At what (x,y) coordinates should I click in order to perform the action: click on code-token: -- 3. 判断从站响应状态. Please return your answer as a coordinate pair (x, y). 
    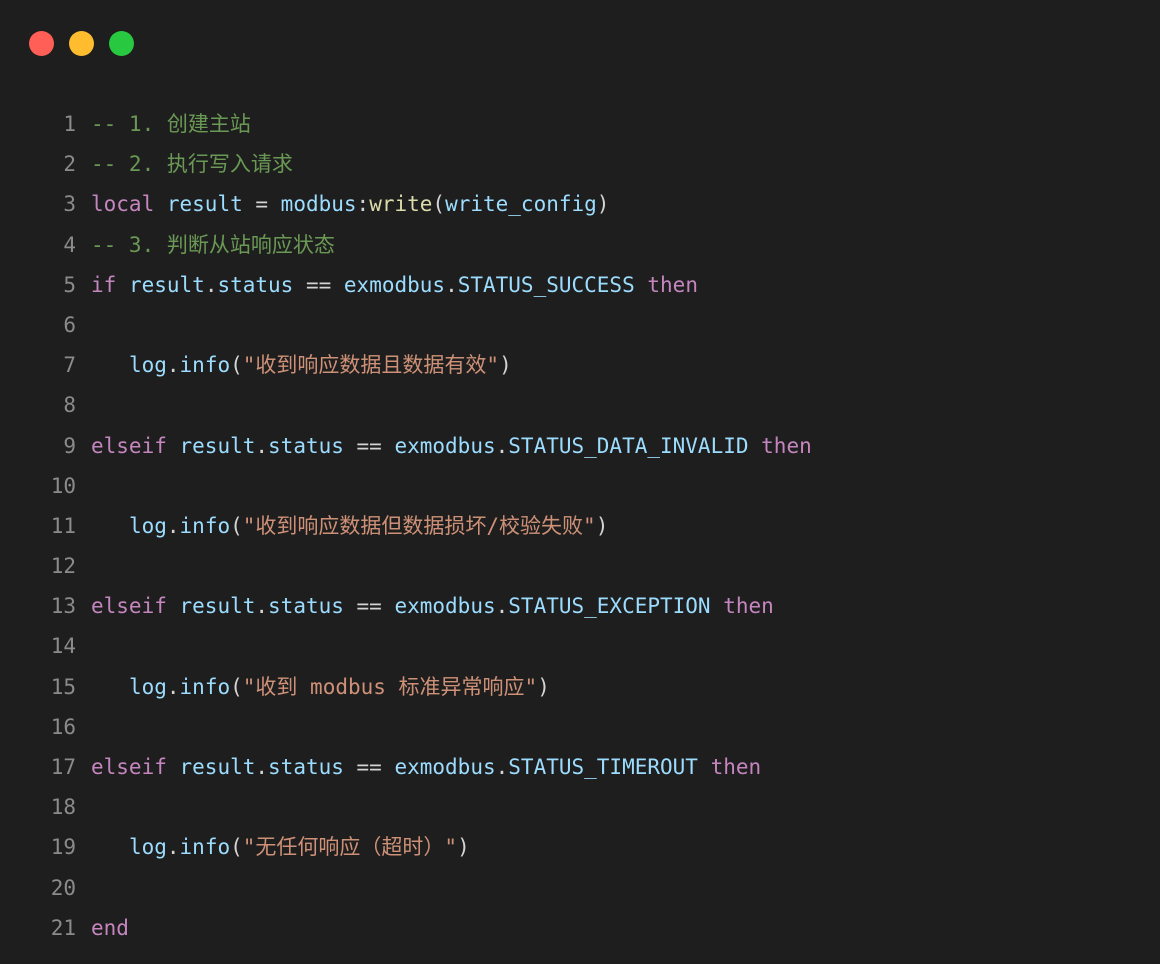
    Looking at the image, I should click on (213, 244).